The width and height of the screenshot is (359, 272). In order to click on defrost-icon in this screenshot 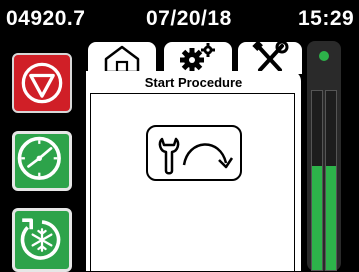, I will do `click(40, 239)`.